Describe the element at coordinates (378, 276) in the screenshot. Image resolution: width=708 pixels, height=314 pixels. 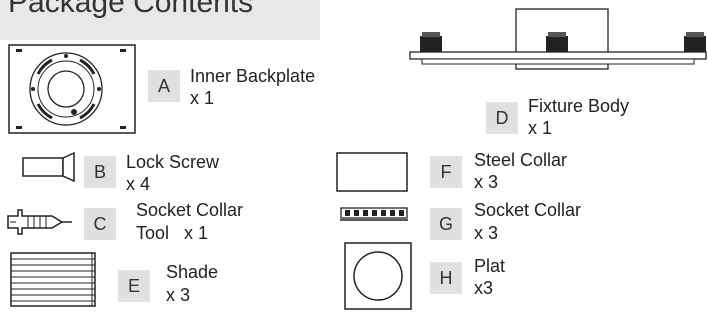
I see `plat-illustration` at that location.